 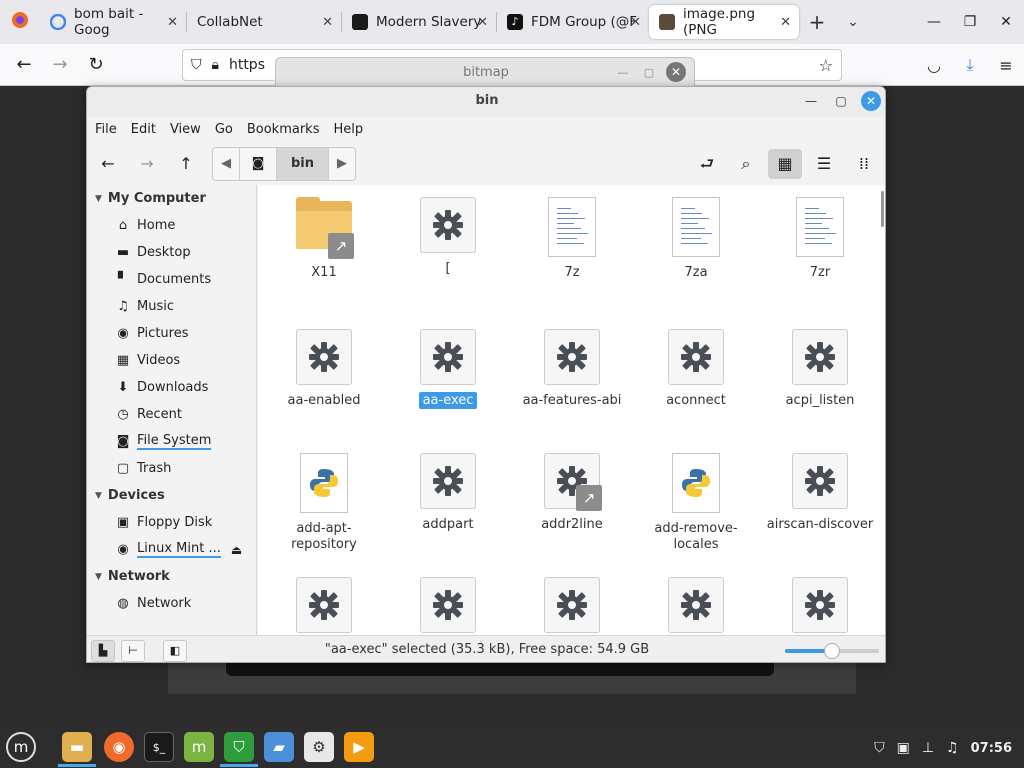 What do you see at coordinates (572, 369) in the screenshot?
I see `file-item: aa-features-abi` at bounding box center [572, 369].